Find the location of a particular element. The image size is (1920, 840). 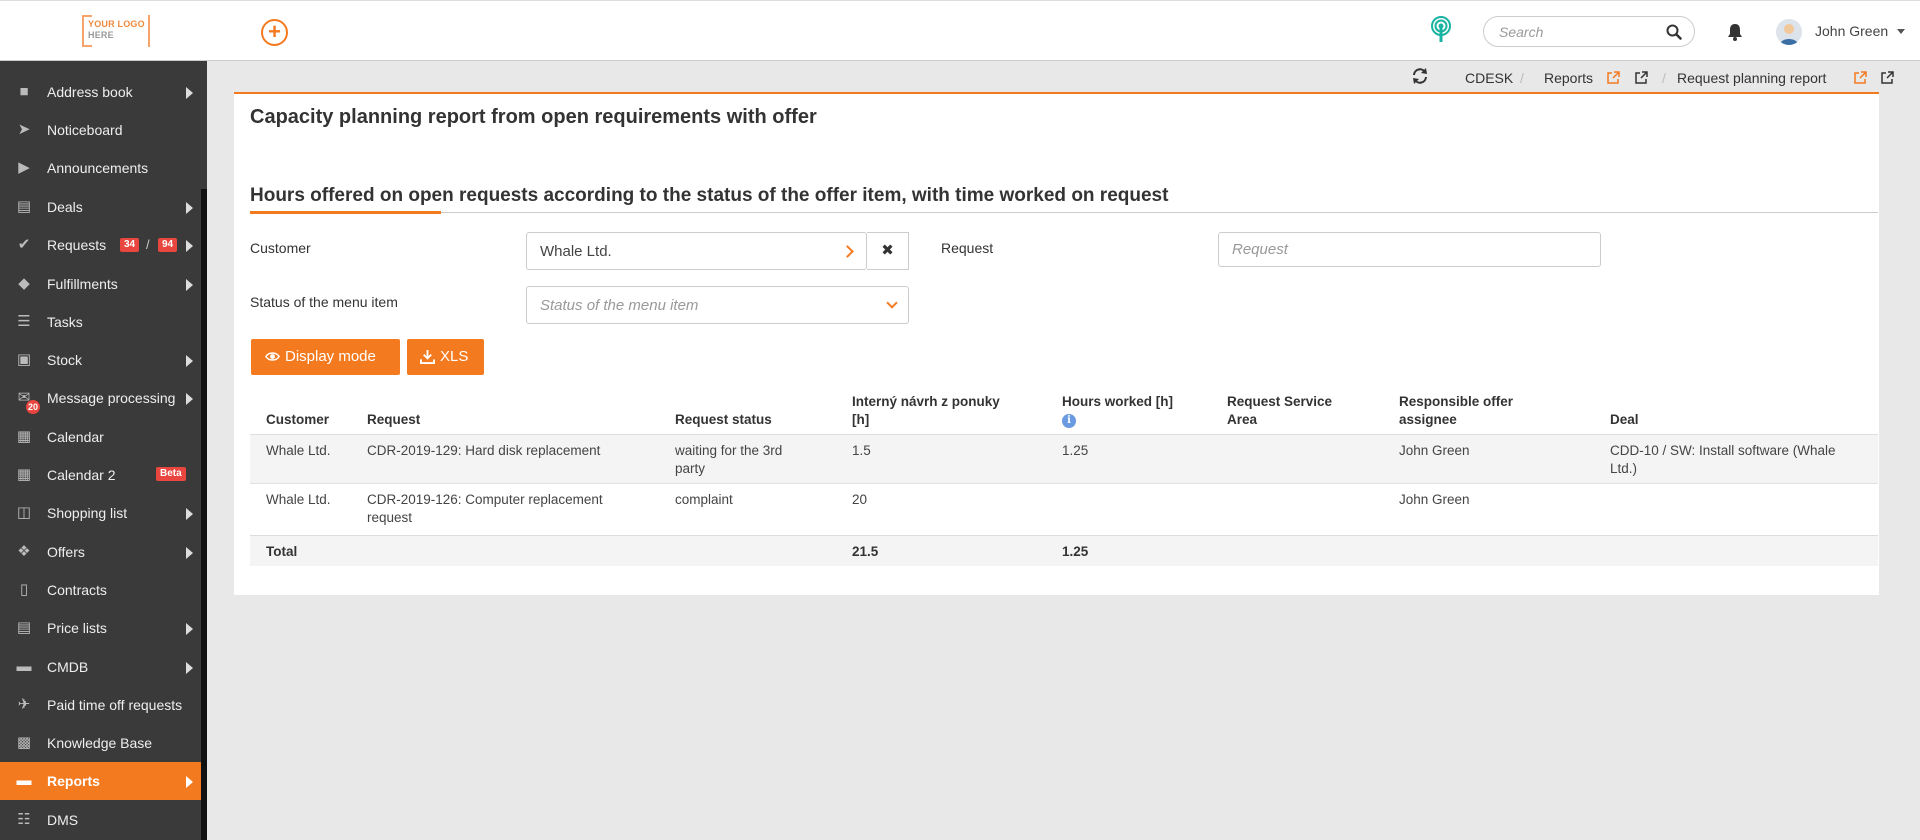

archive-icon: ▣ is located at coordinates (24, 359).